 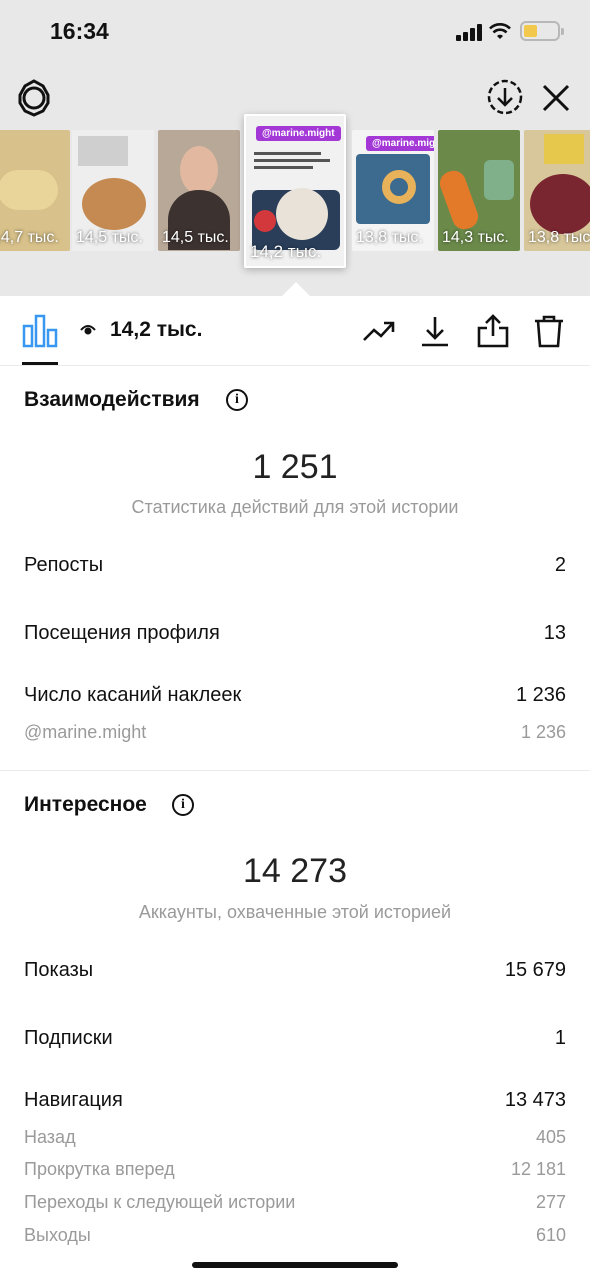 I want to click on discovery-title: Интересное, so click(x=85, y=804).